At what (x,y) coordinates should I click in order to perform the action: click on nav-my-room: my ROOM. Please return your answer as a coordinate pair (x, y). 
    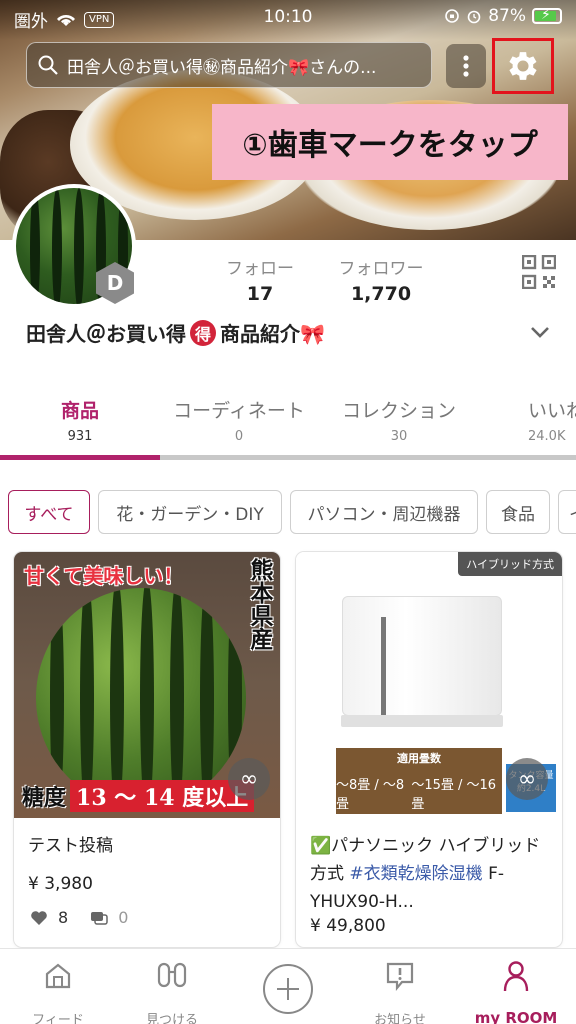
    Looking at the image, I should click on (516, 990).